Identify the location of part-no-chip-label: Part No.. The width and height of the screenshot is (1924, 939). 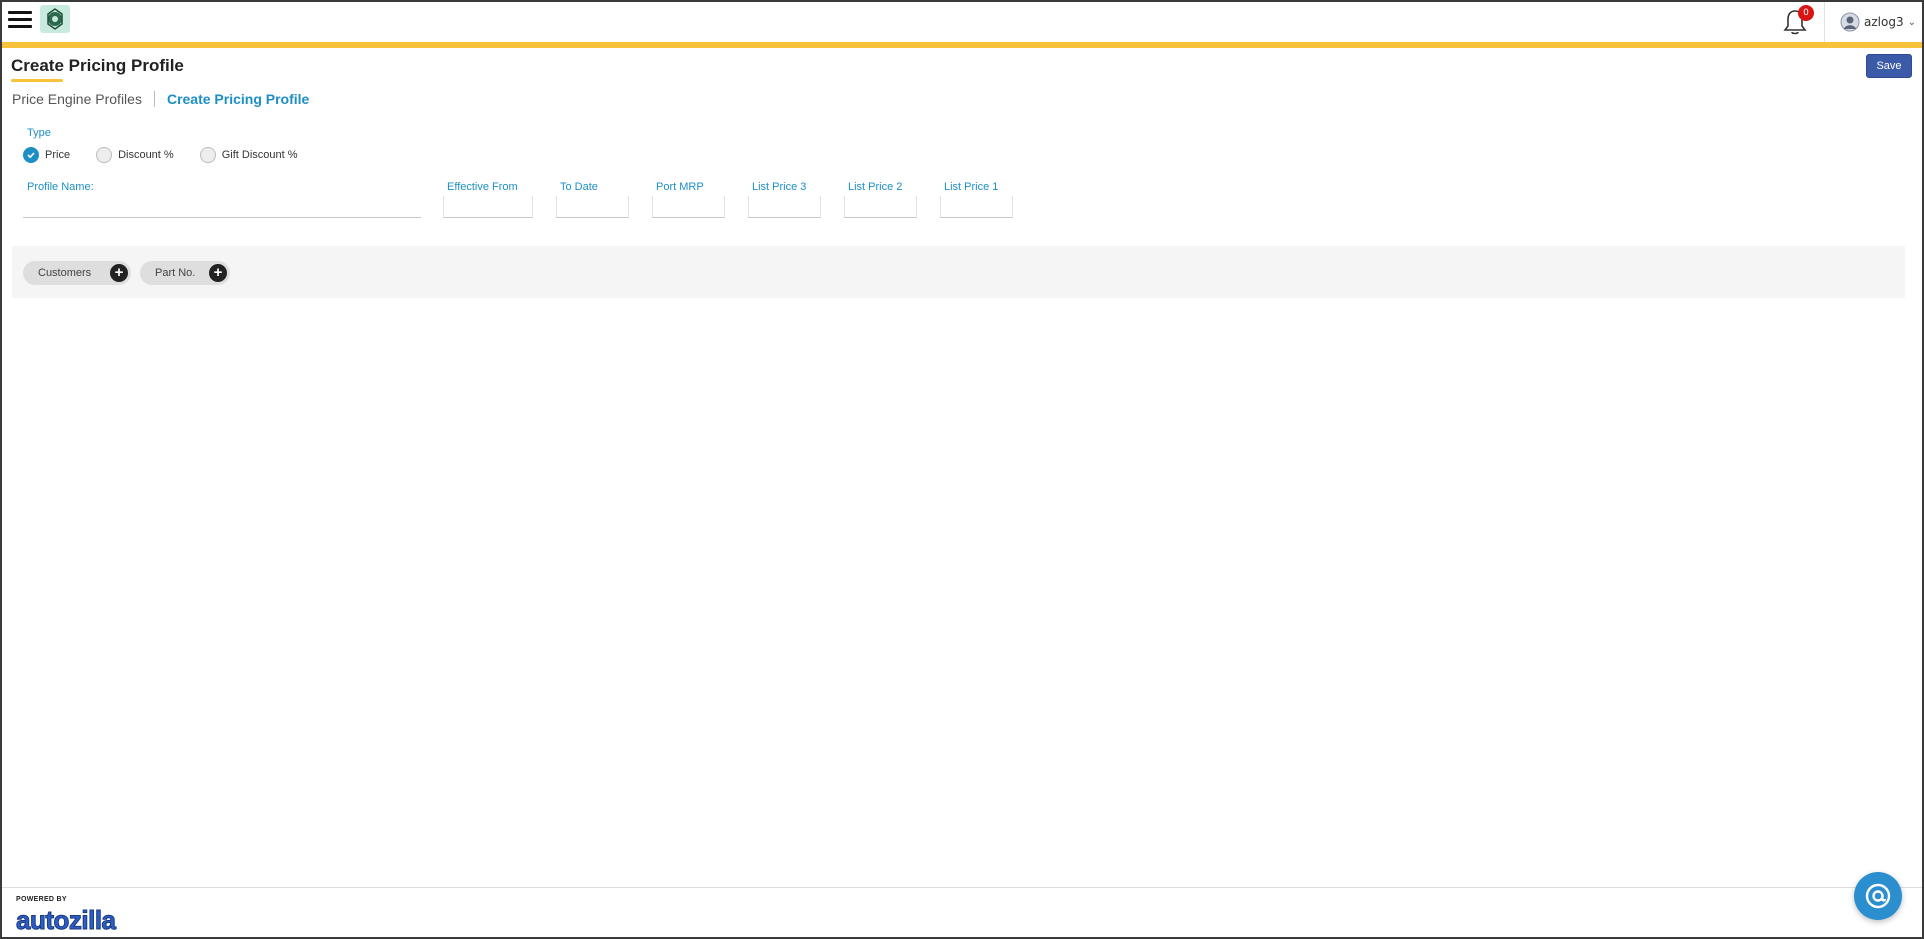
(175, 273).